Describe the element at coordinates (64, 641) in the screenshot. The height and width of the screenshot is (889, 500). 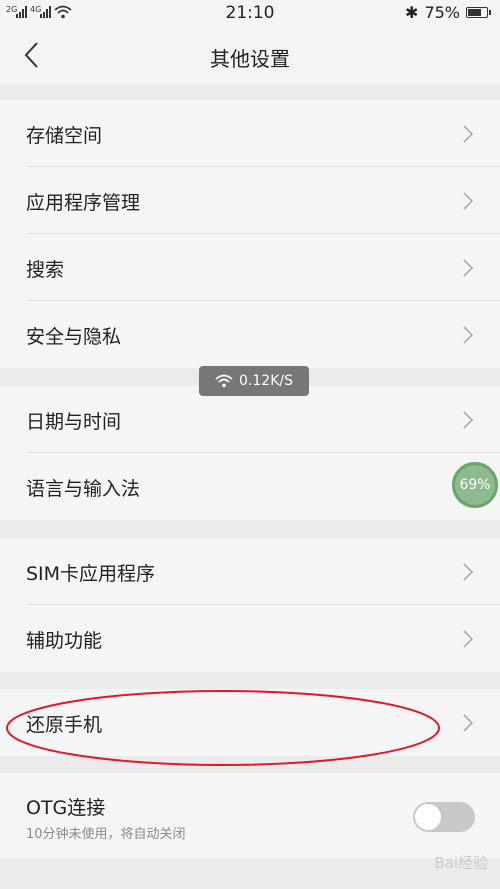
I see `row-label: 辅助功能` at that location.